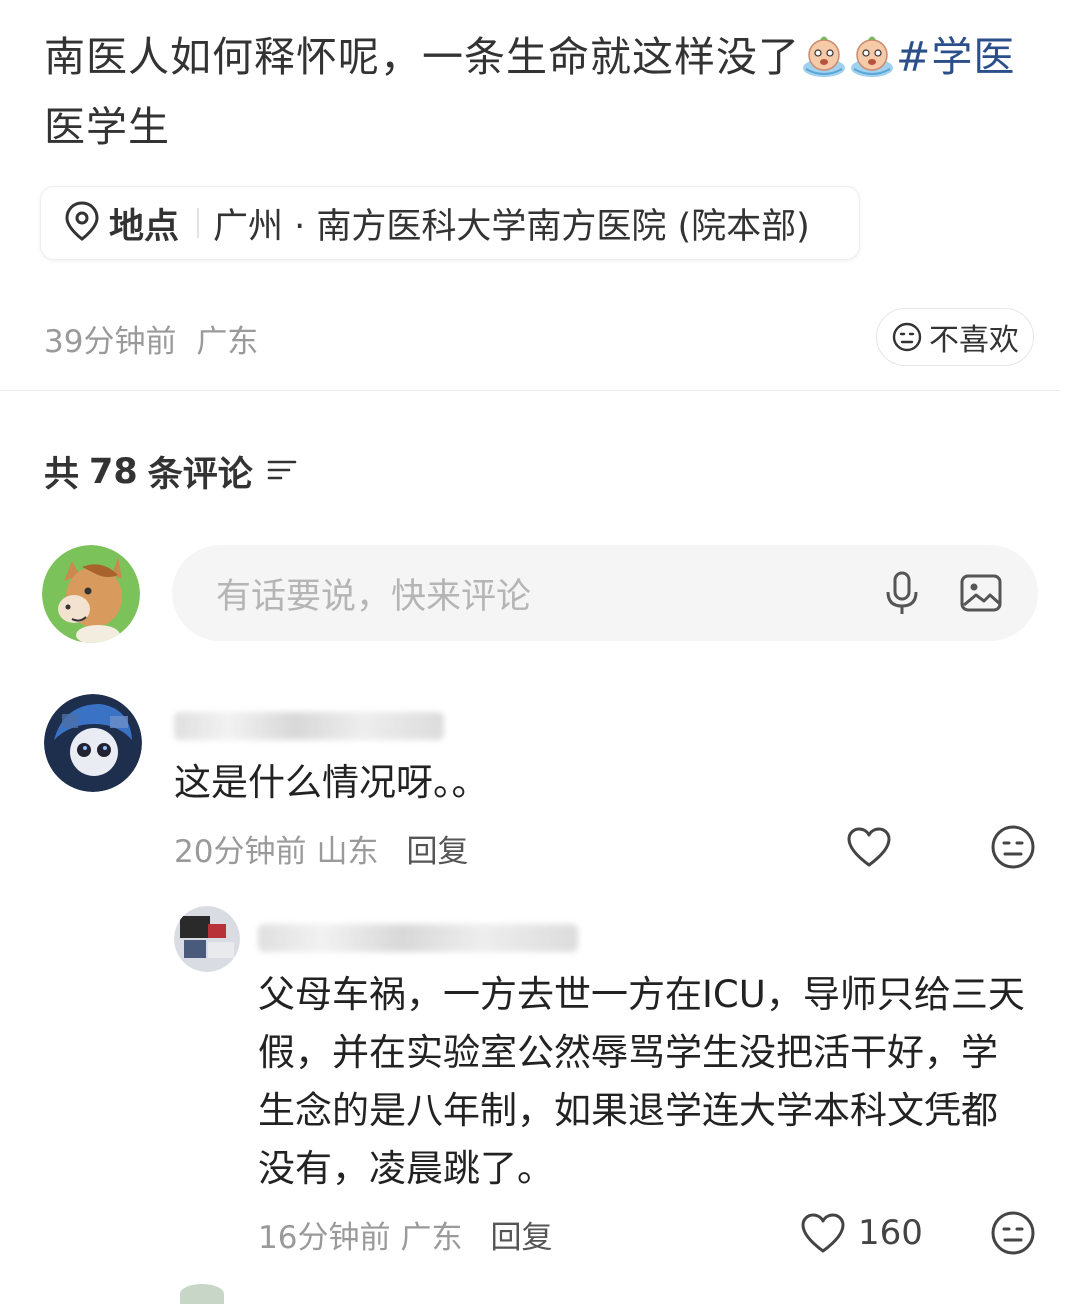  Describe the element at coordinates (374, 596) in the screenshot. I see `comment-input-placeholder: 有话要说，快来评论` at that location.